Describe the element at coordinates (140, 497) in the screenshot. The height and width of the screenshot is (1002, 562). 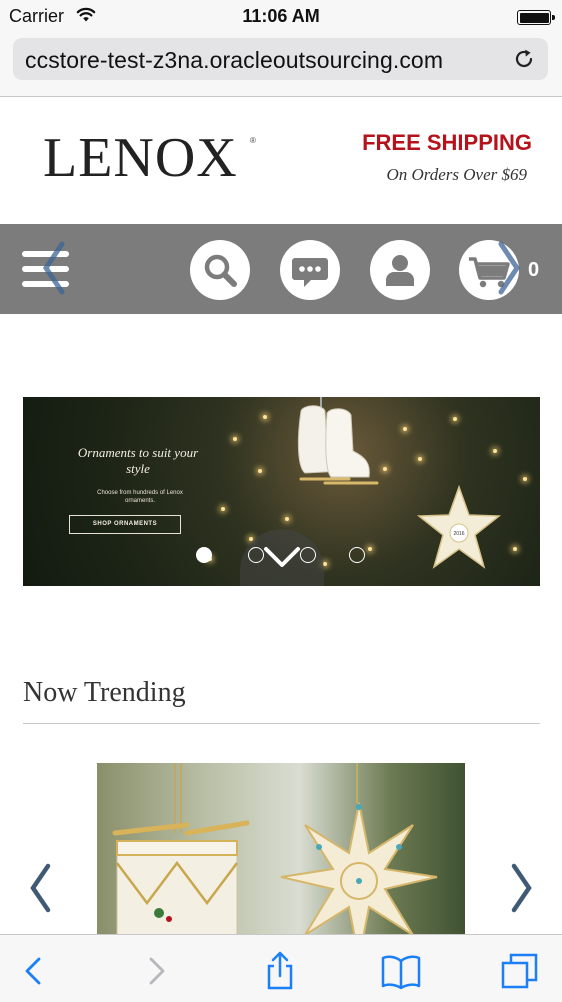
I see `hero-subtitle: Choose from hundreds of Lenox ornaments.` at that location.